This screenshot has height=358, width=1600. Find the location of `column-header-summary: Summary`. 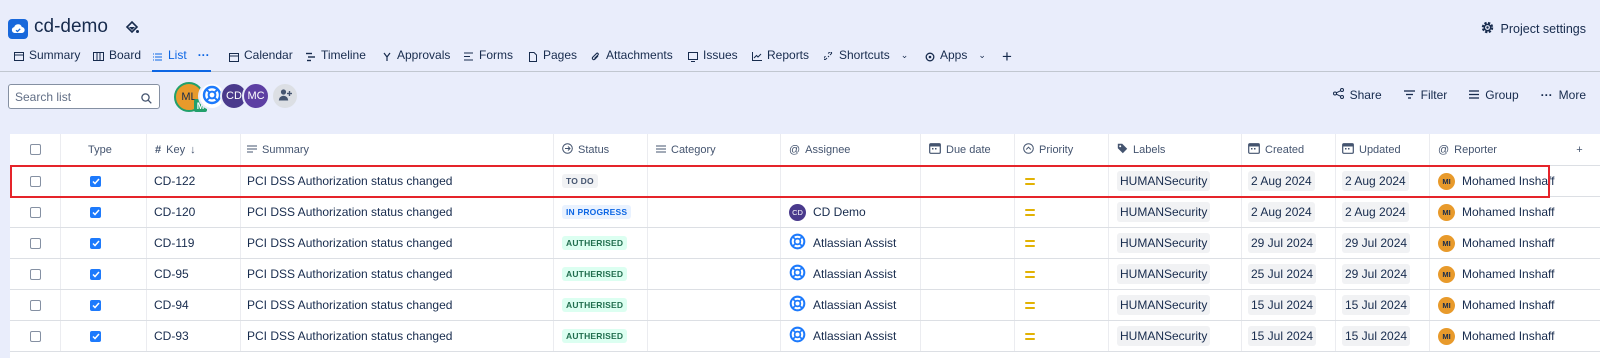

column-header-summary: Summary is located at coordinates (396, 149).